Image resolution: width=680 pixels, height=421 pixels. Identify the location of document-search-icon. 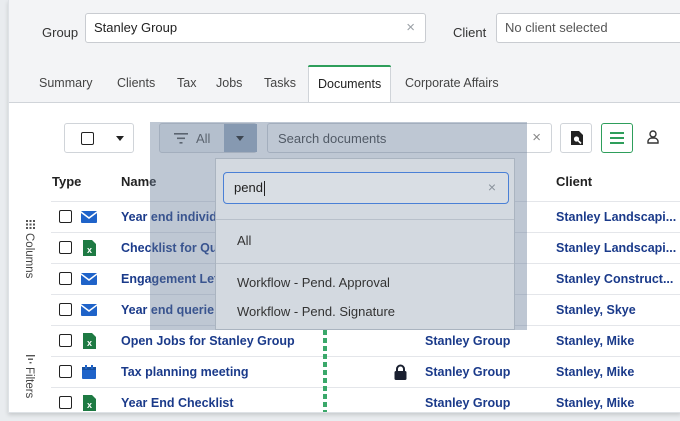
(577, 138).